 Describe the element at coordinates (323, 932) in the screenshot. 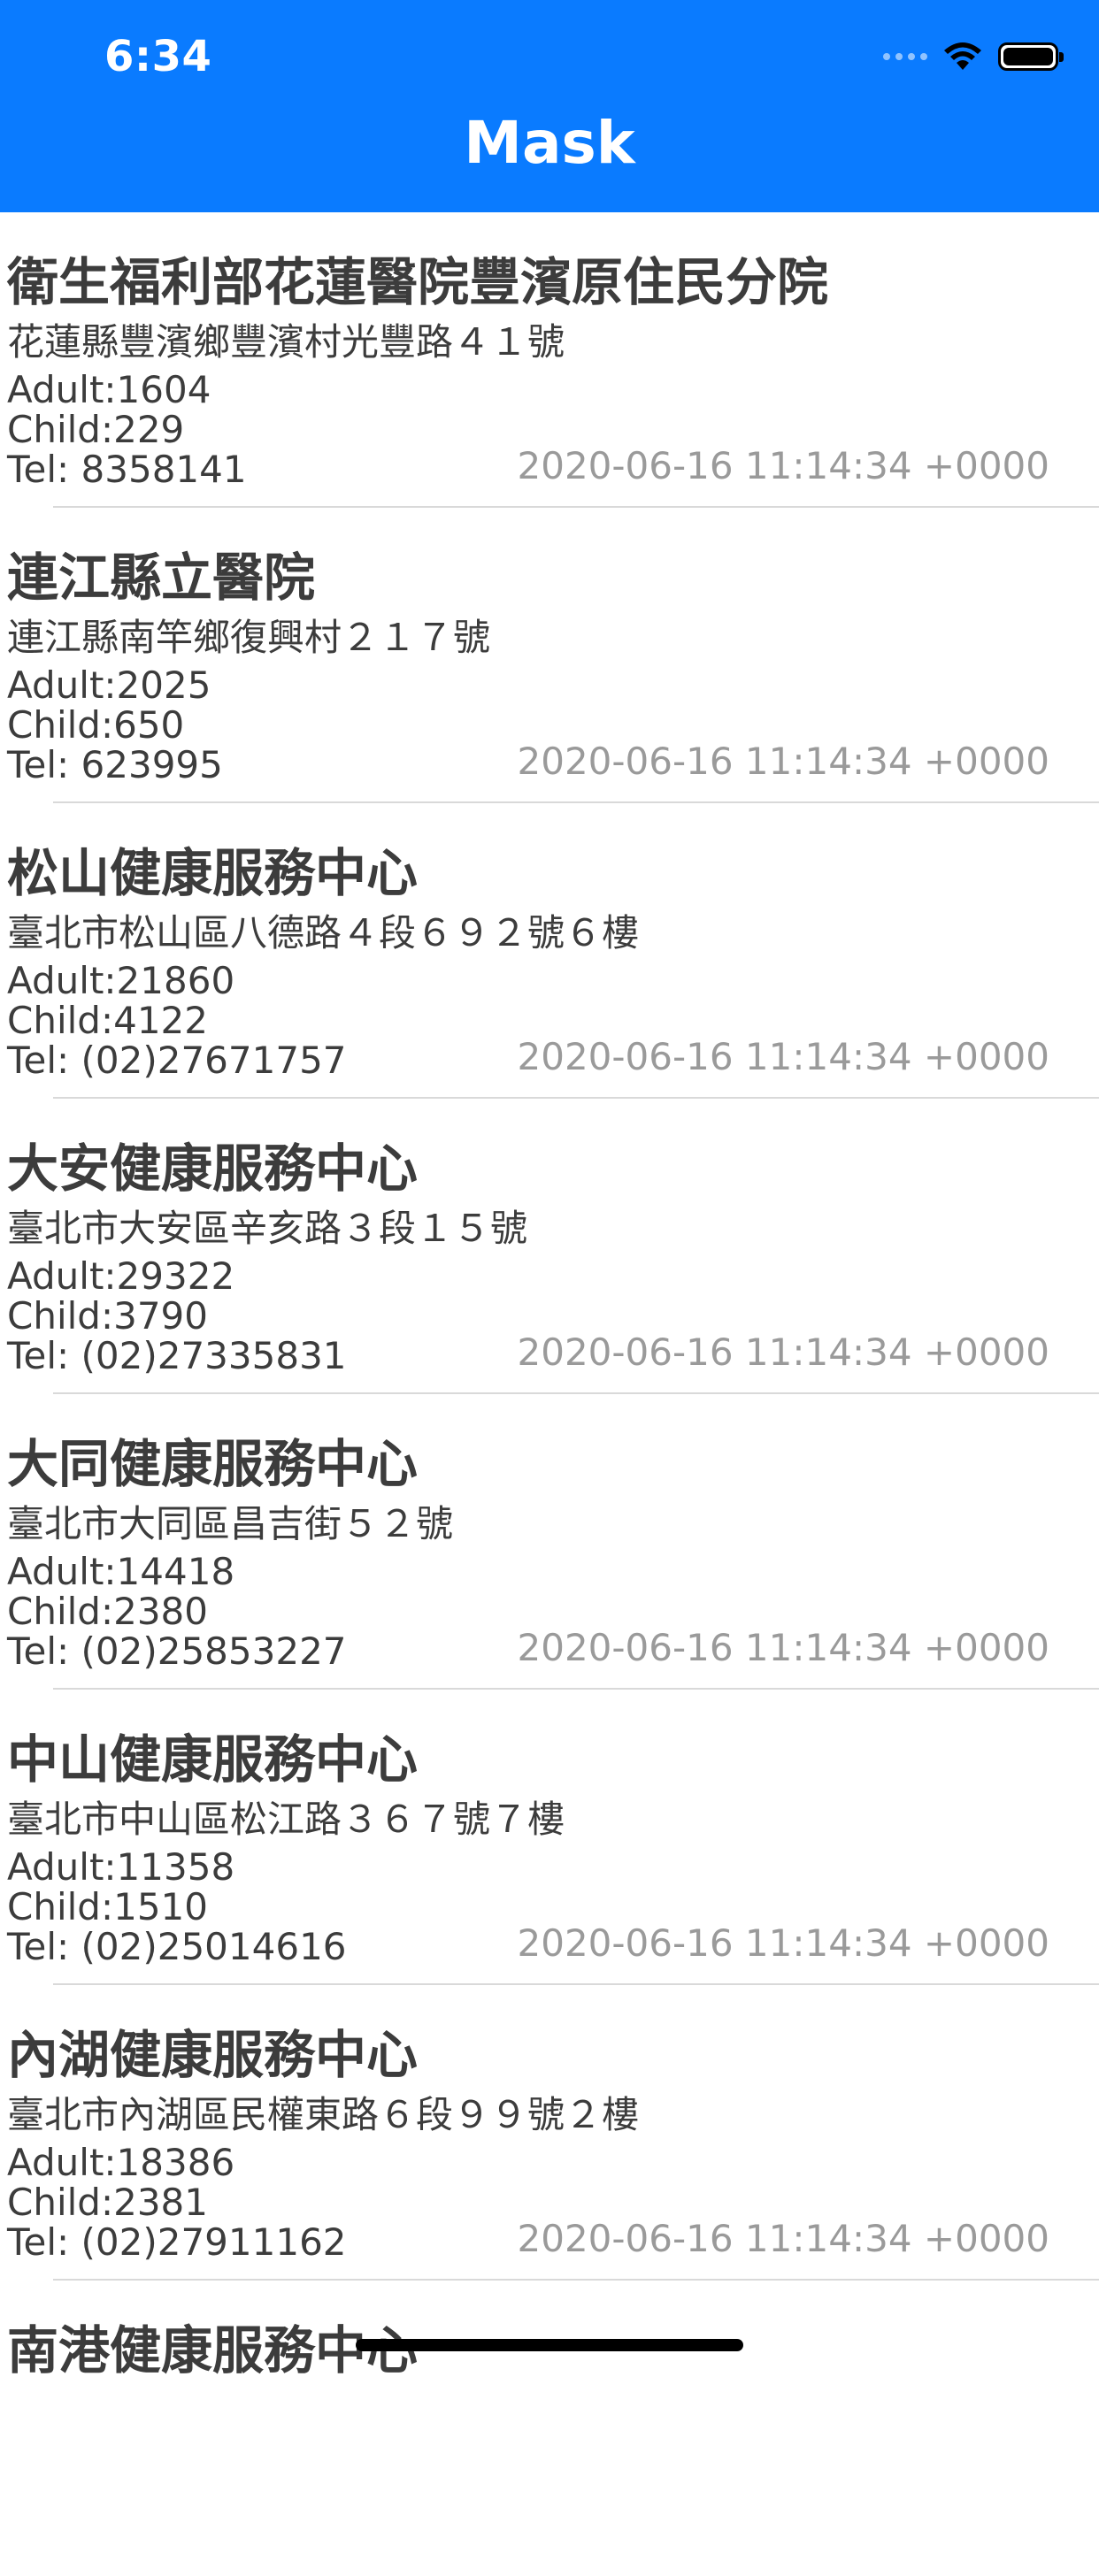

I see `pharmacy-address: 臺北市松山區八德路４段６９２號６樓` at that location.